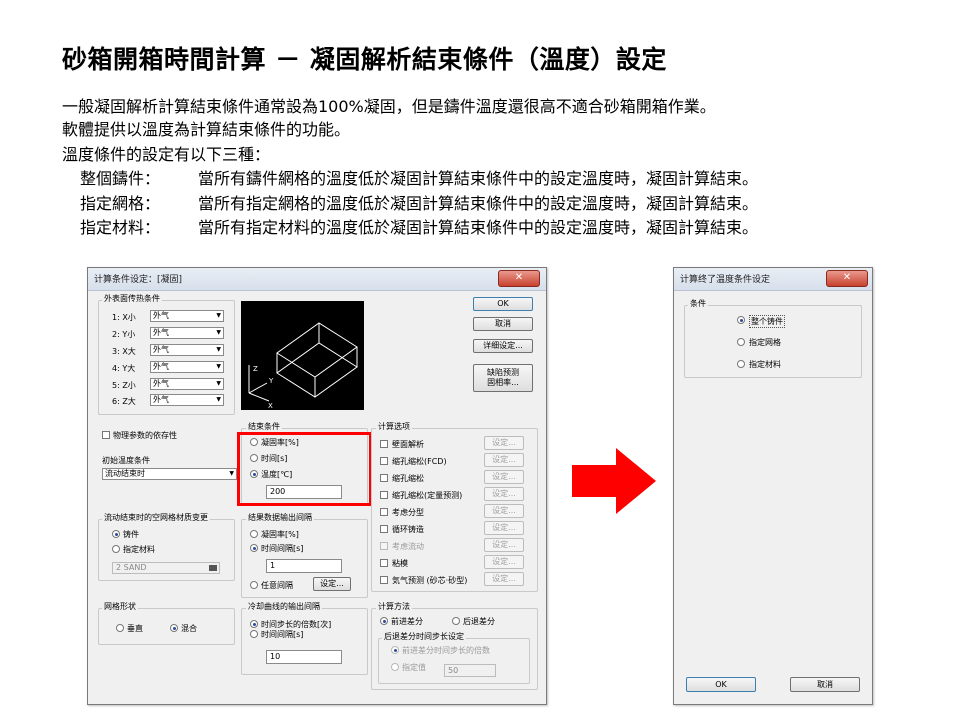 Image resolution: width=960 pixels, height=720 pixels. Describe the element at coordinates (408, 512) in the screenshot. I see `calc-option-label: 考虑分型` at that location.